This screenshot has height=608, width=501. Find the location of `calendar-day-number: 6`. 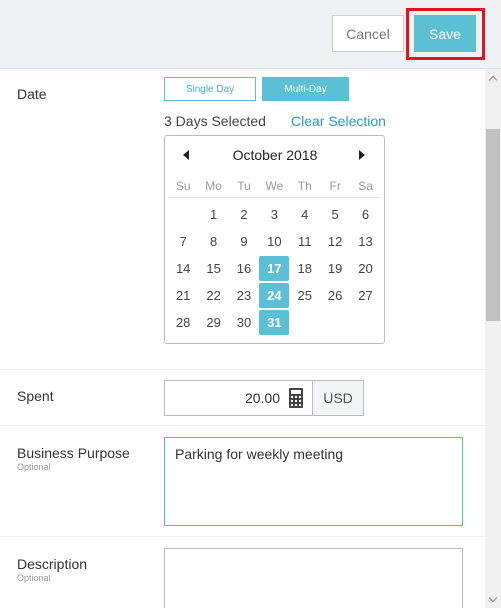

calendar-day-number: 6 is located at coordinates (365, 214).